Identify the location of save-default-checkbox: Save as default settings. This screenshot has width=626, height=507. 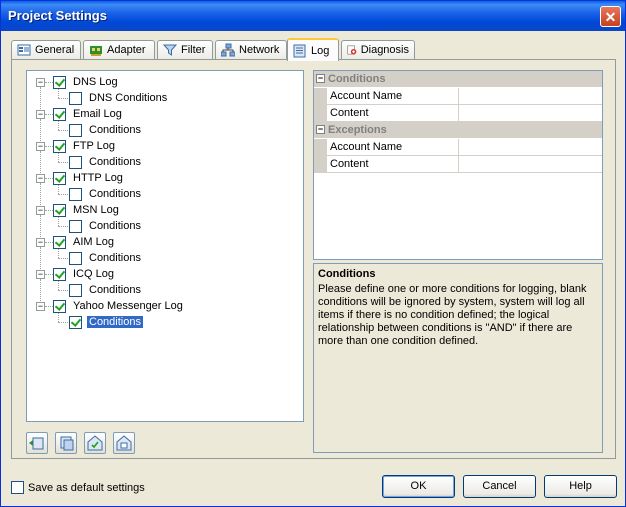
(78, 487).